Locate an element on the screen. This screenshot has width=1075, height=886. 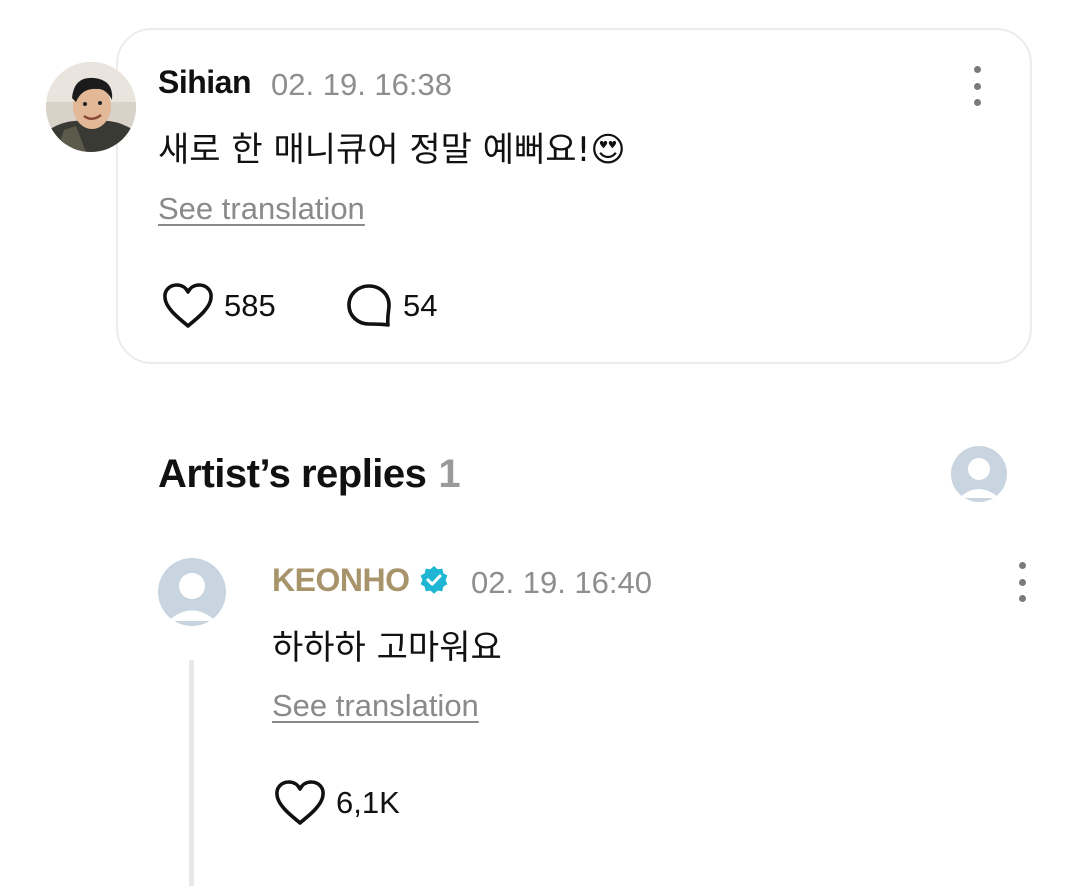
user-photo-icon is located at coordinates (91, 107).